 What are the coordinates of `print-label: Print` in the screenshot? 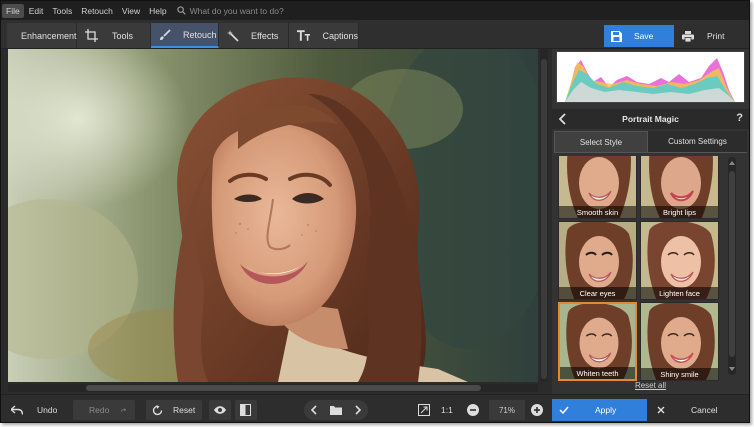 It's located at (716, 36).